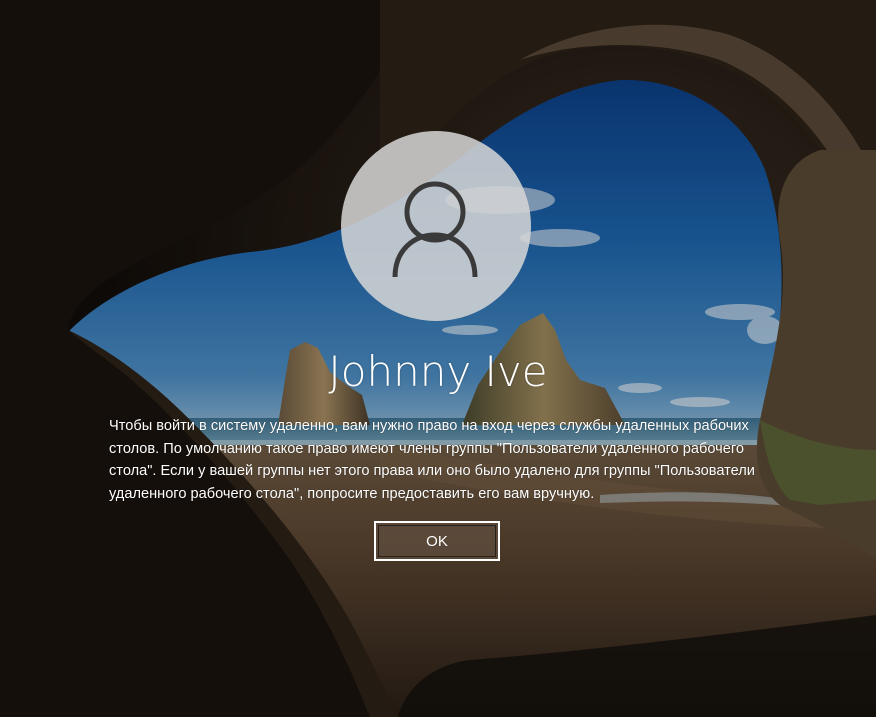  Describe the element at coordinates (435, 229) in the screenshot. I see `user-silhouette-icon` at that location.